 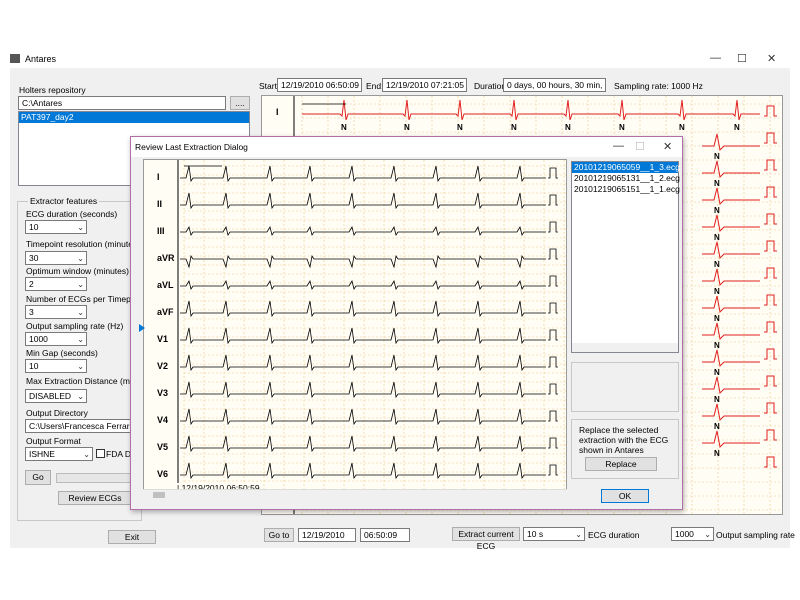 What do you see at coordinates (132, 537) in the screenshot?
I see `exit-button: Exit` at bounding box center [132, 537].